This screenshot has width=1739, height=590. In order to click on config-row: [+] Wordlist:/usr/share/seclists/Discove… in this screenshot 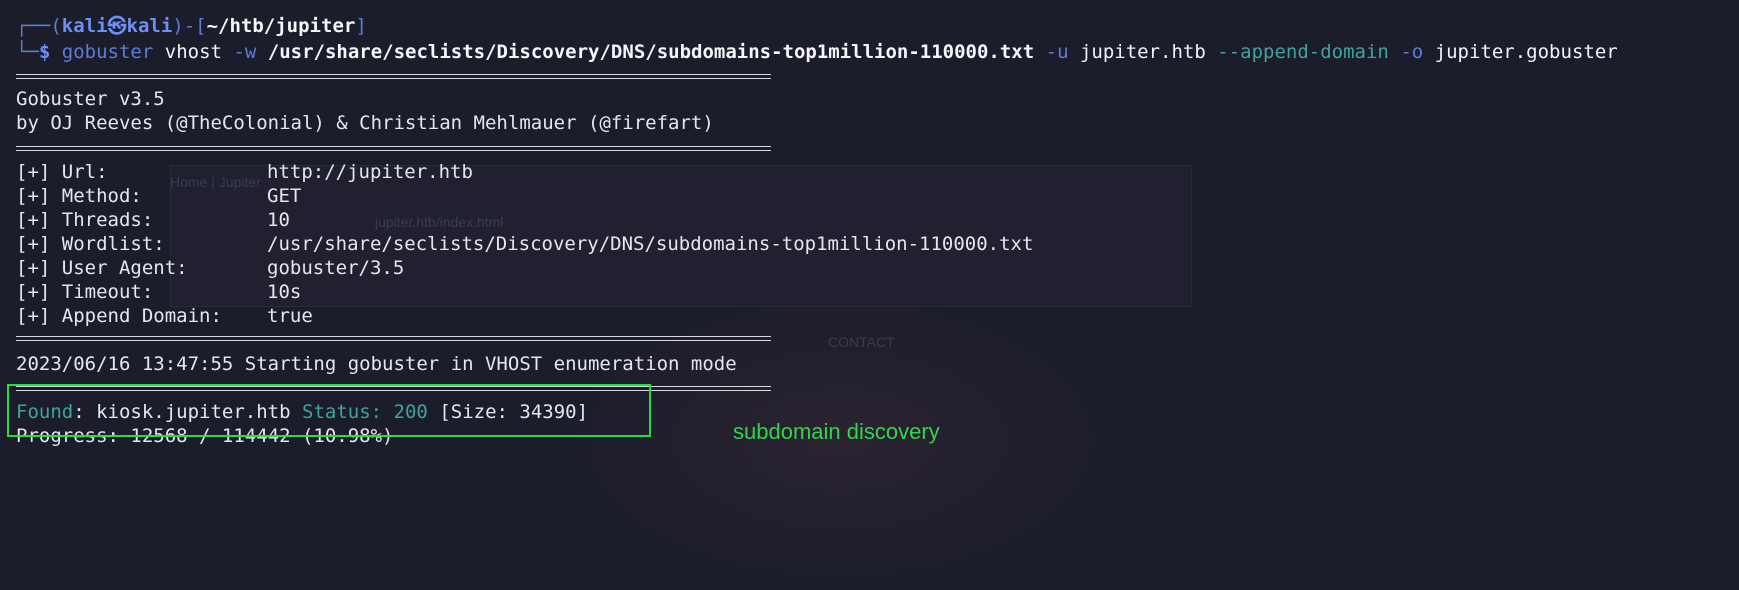, I will do `click(525, 244)`.